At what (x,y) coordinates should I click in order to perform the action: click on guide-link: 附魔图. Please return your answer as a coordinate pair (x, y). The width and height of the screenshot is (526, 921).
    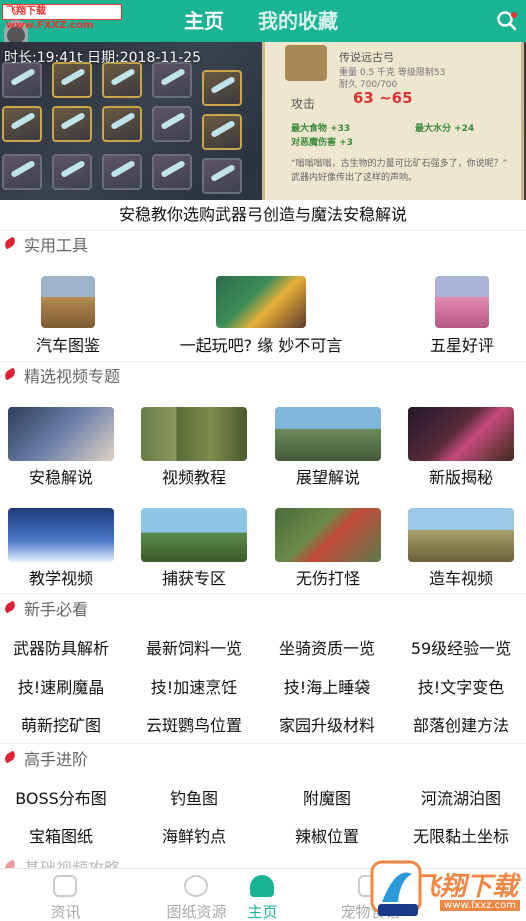
    Looking at the image, I should click on (327, 797).